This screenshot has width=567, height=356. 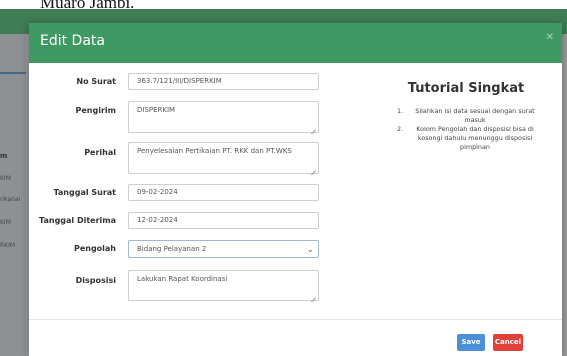 What do you see at coordinates (471, 342) in the screenshot?
I see `save-button: Save` at bounding box center [471, 342].